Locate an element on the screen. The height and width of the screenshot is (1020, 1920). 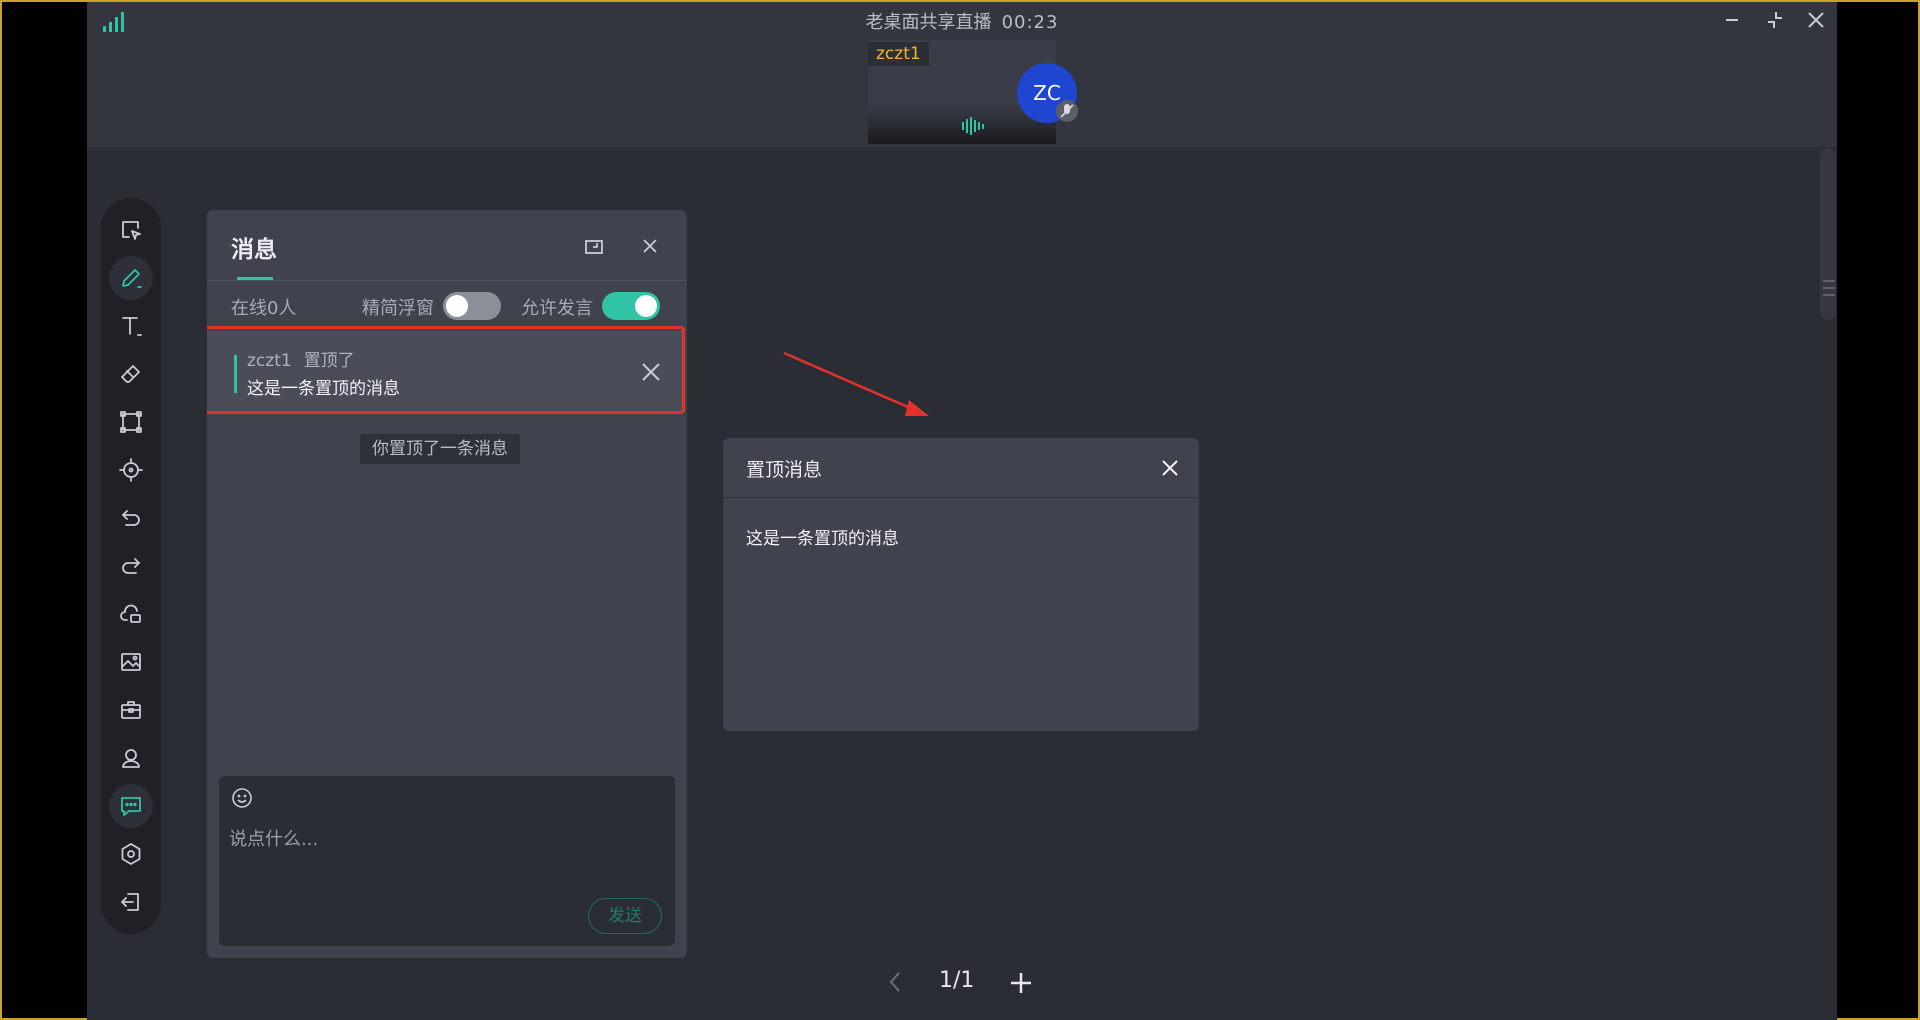
audio-level-icon is located at coordinates (973, 126).